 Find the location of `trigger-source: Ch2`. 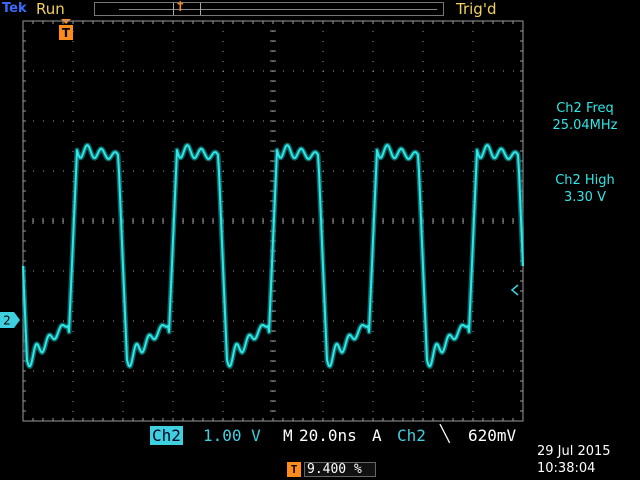

trigger-source: Ch2 is located at coordinates (411, 435).